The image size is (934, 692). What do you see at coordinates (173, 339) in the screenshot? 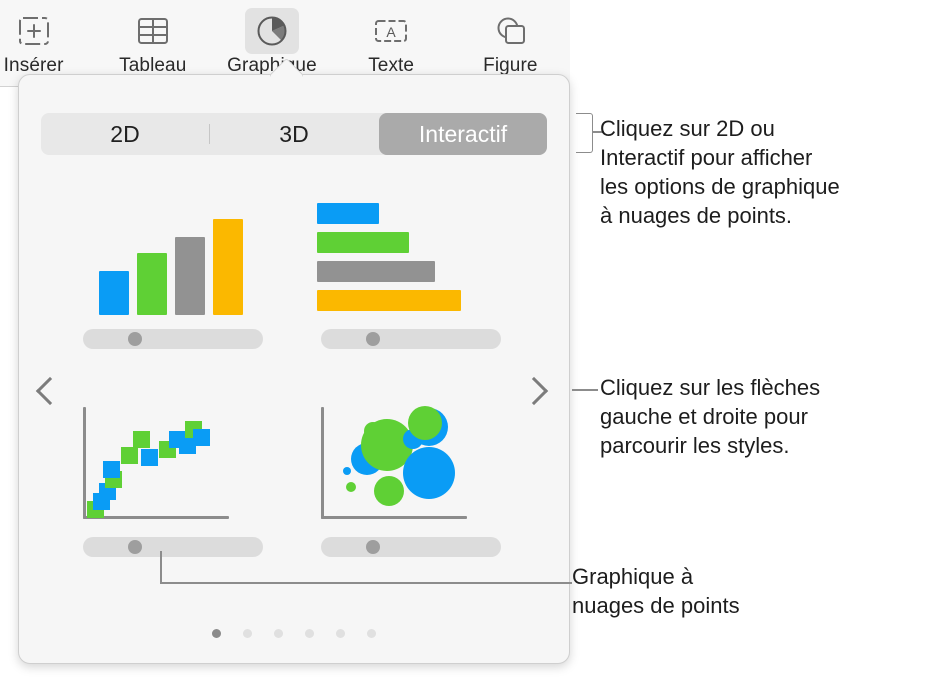
I see `column-chart-slider` at bounding box center [173, 339].